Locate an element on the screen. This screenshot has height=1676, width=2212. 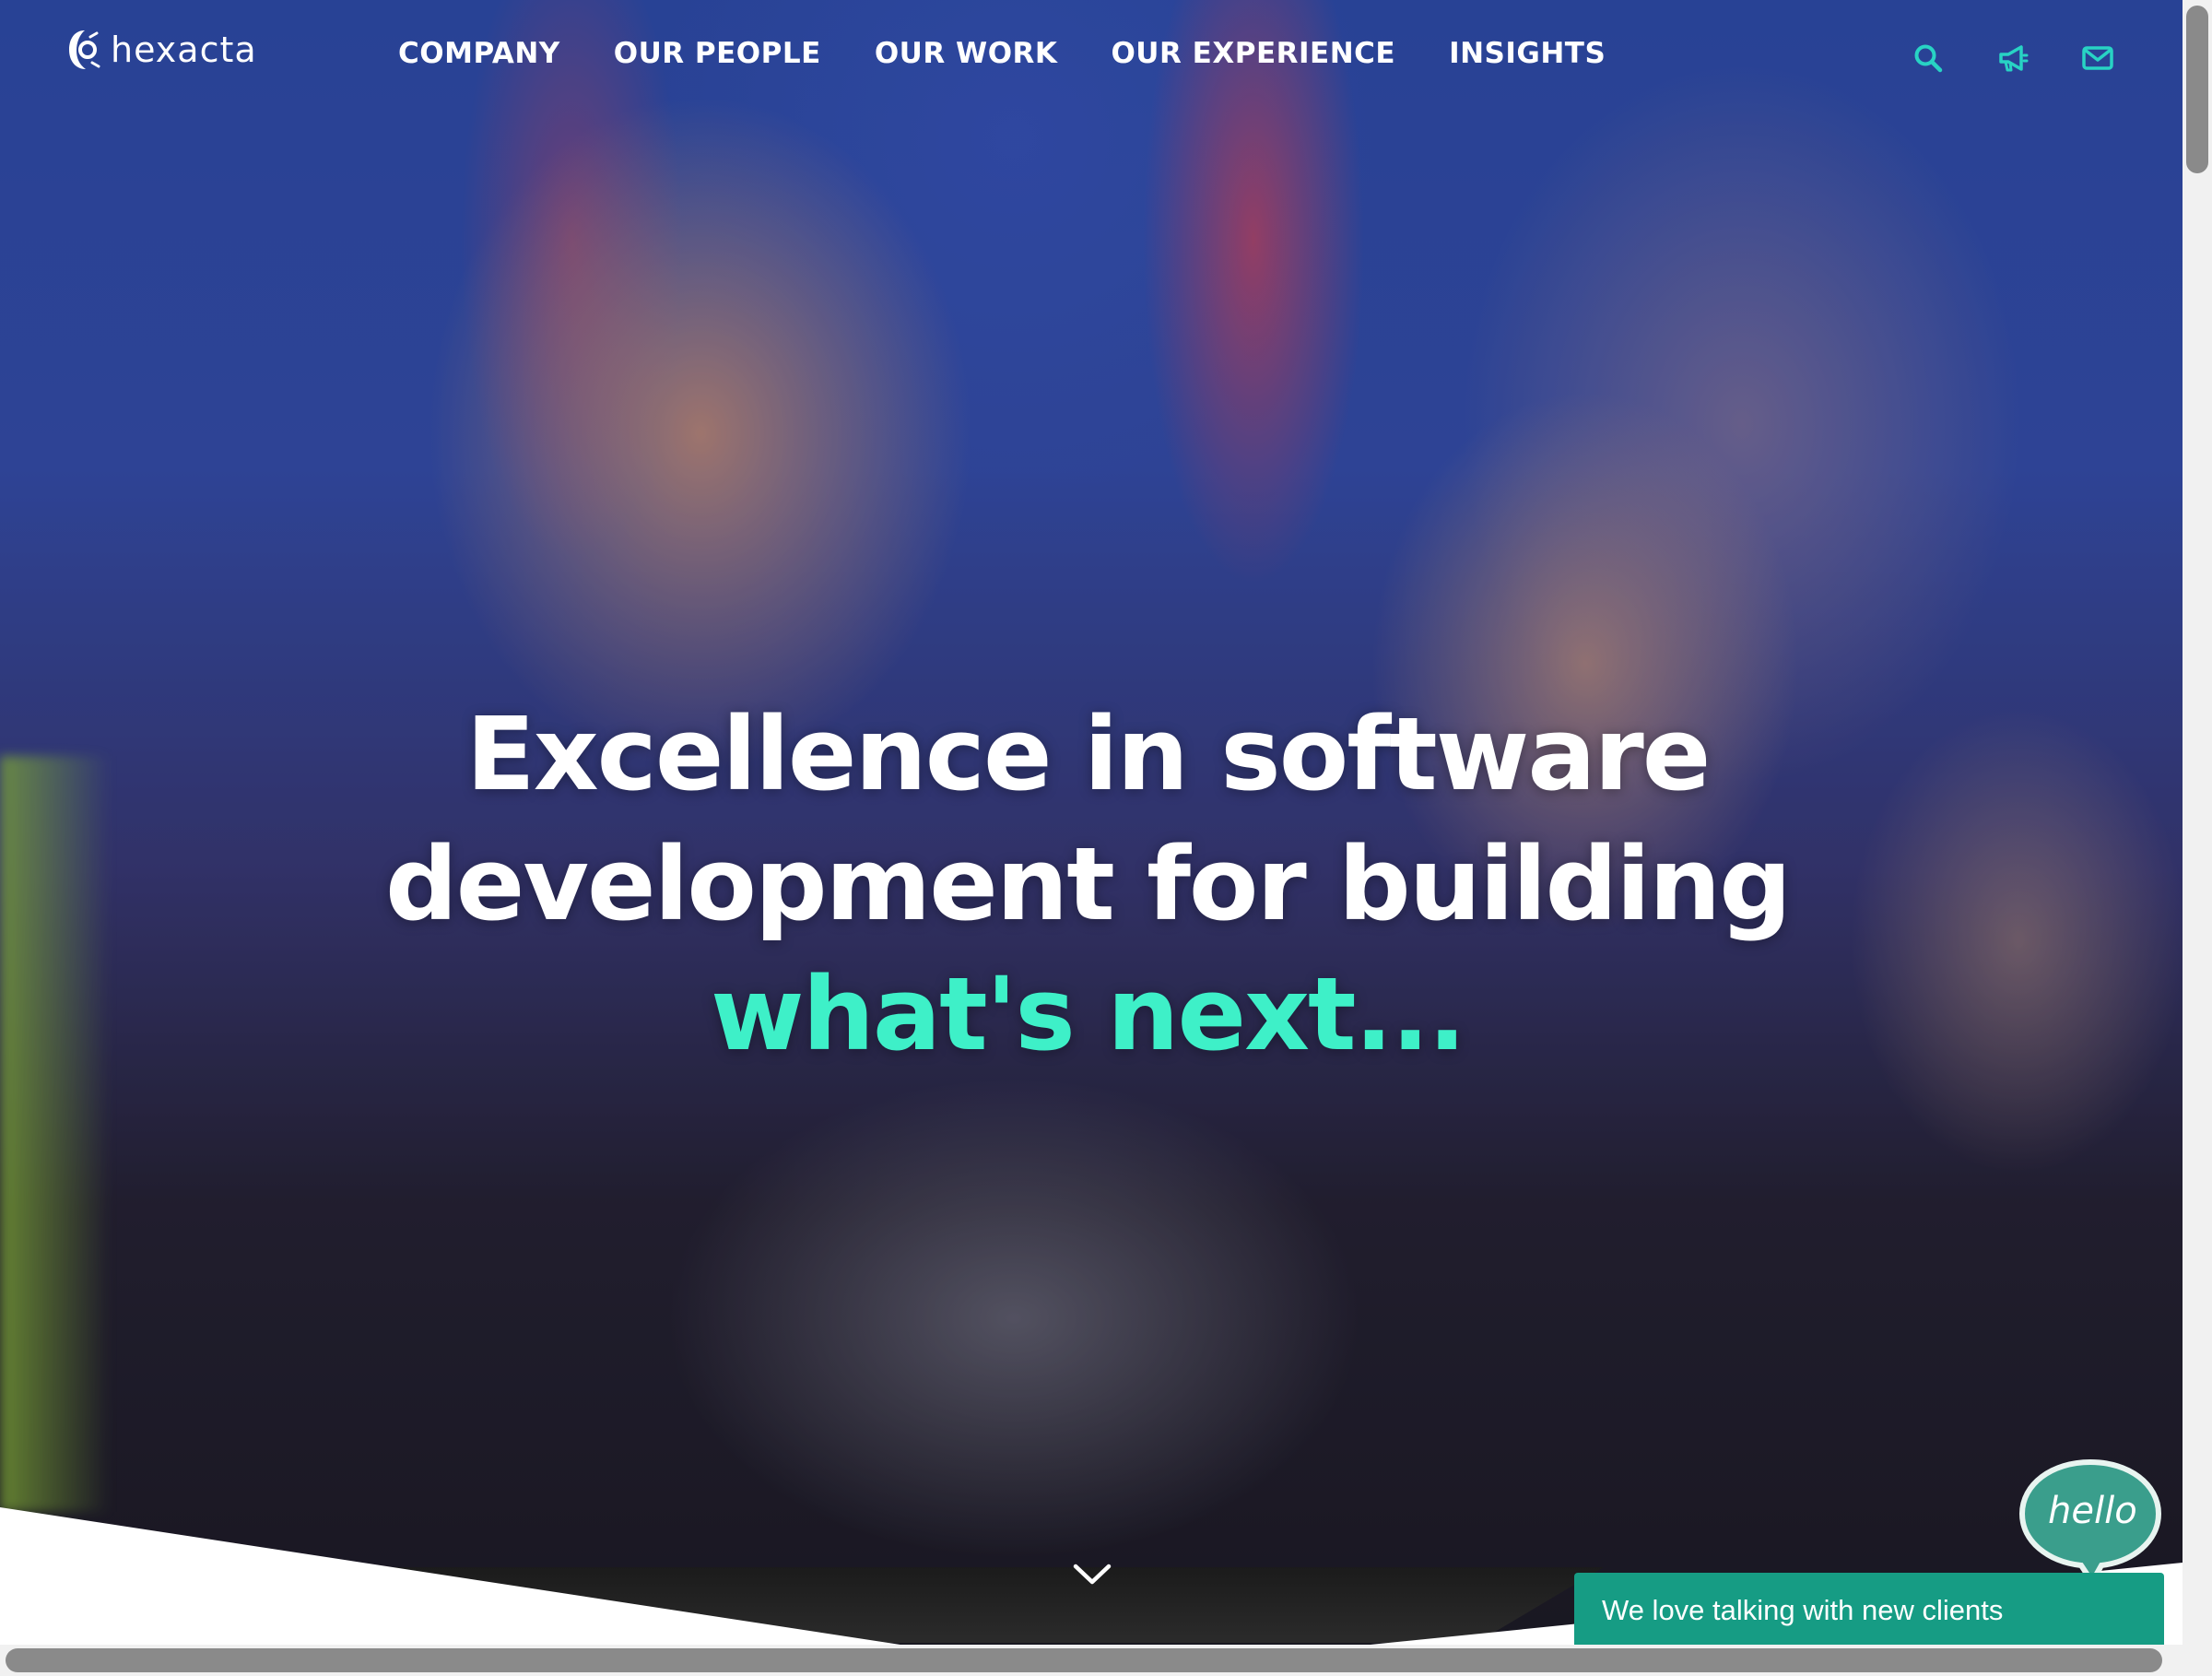
nav-item-our-experience: OUR EXPERIENCE is located at coordinates (1253, 53).